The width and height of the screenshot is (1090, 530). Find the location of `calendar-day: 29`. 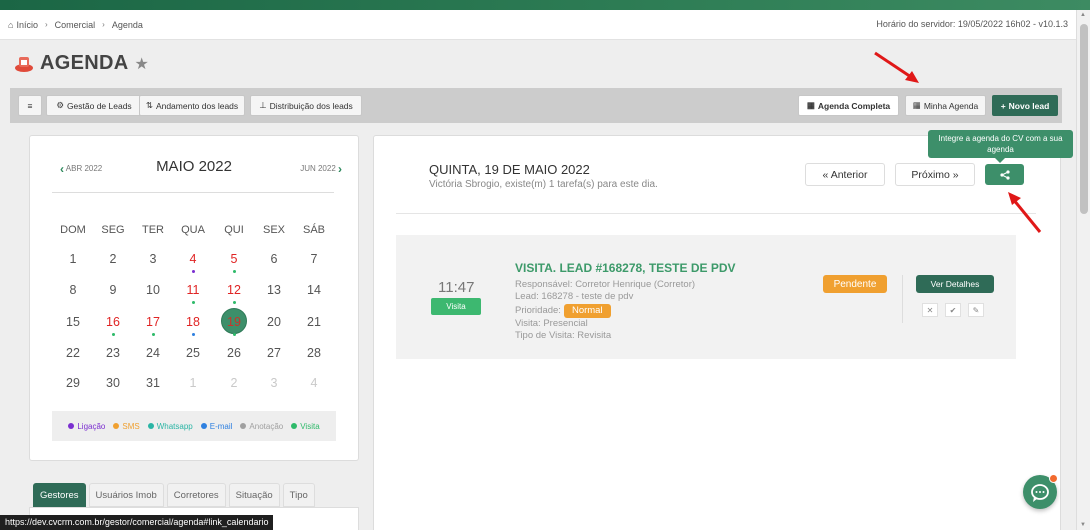

calendar-day: 29 is located at coordinates (73, 383).